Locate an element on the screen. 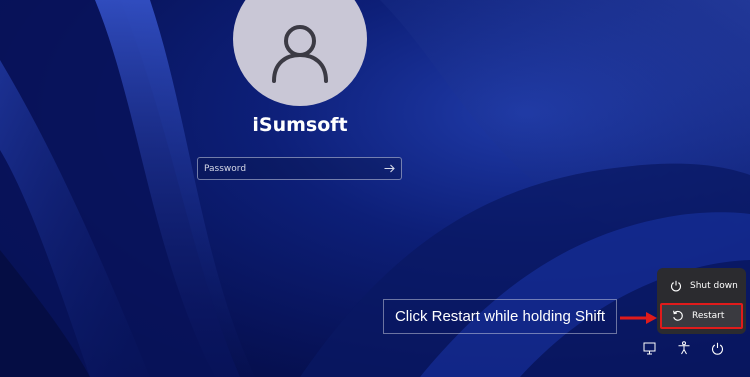 The height and width of the screenshot is (377, 750). shut-down-label: Shut down is located at coordinates (714, 286).